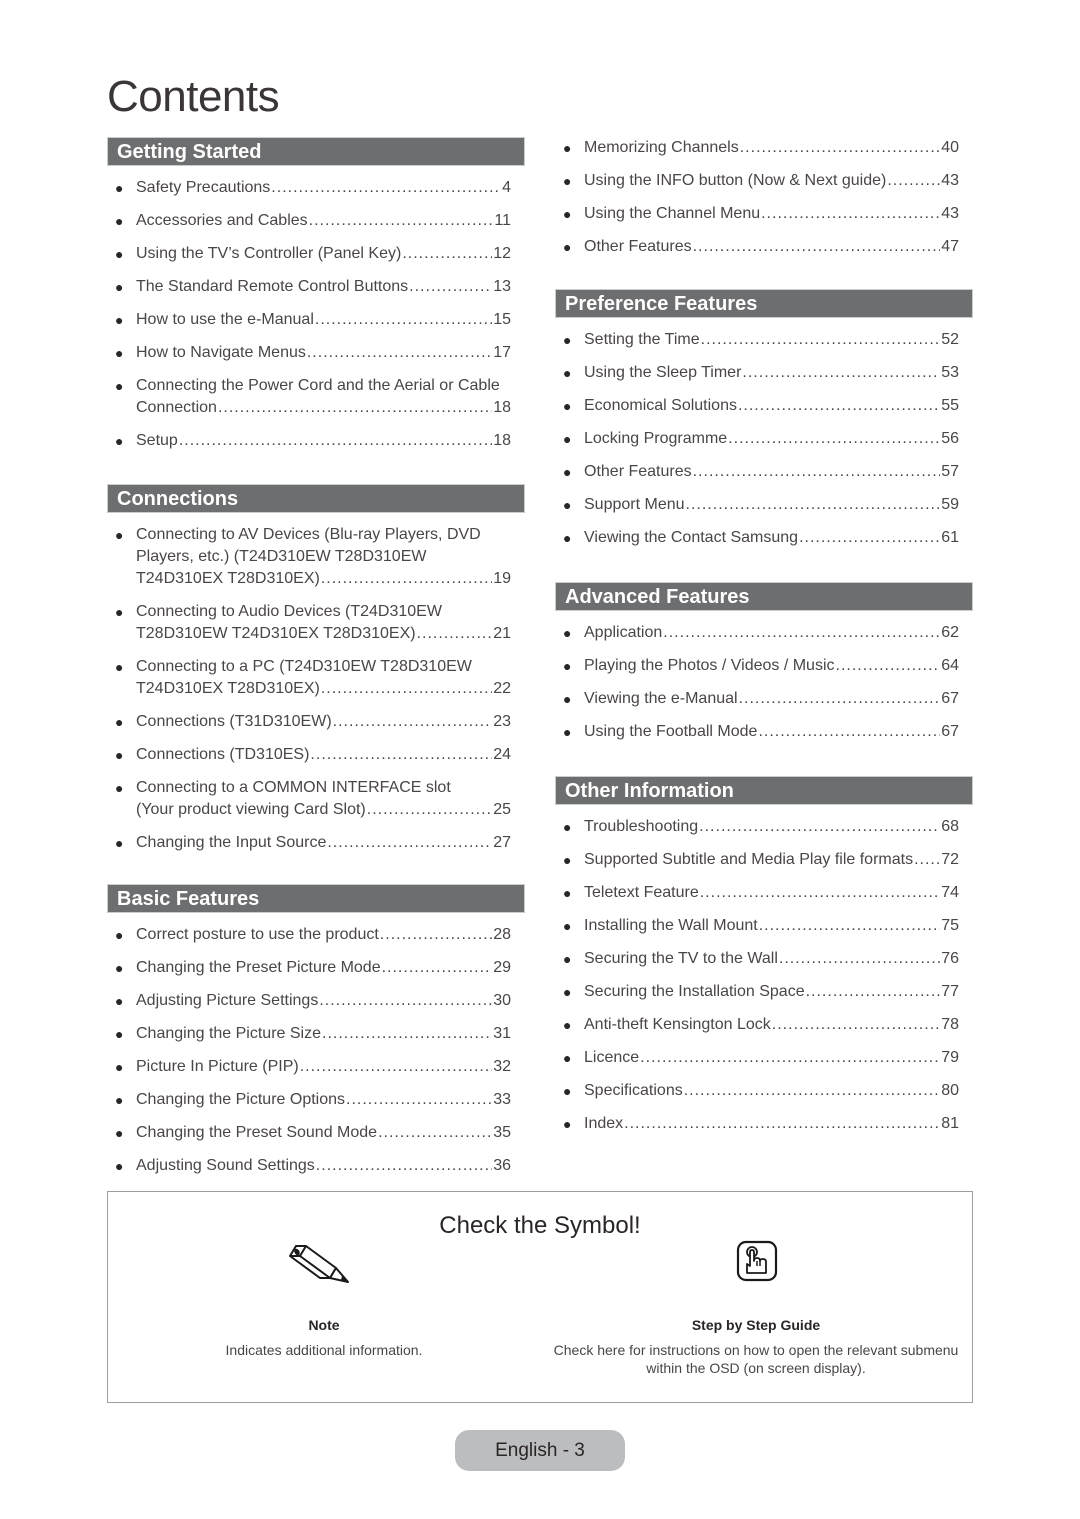 This screenshot has height=1519, width=1080. I want to click on toc-entry-row: The Standard Remote Control Buttons 13, so click(323, 287).